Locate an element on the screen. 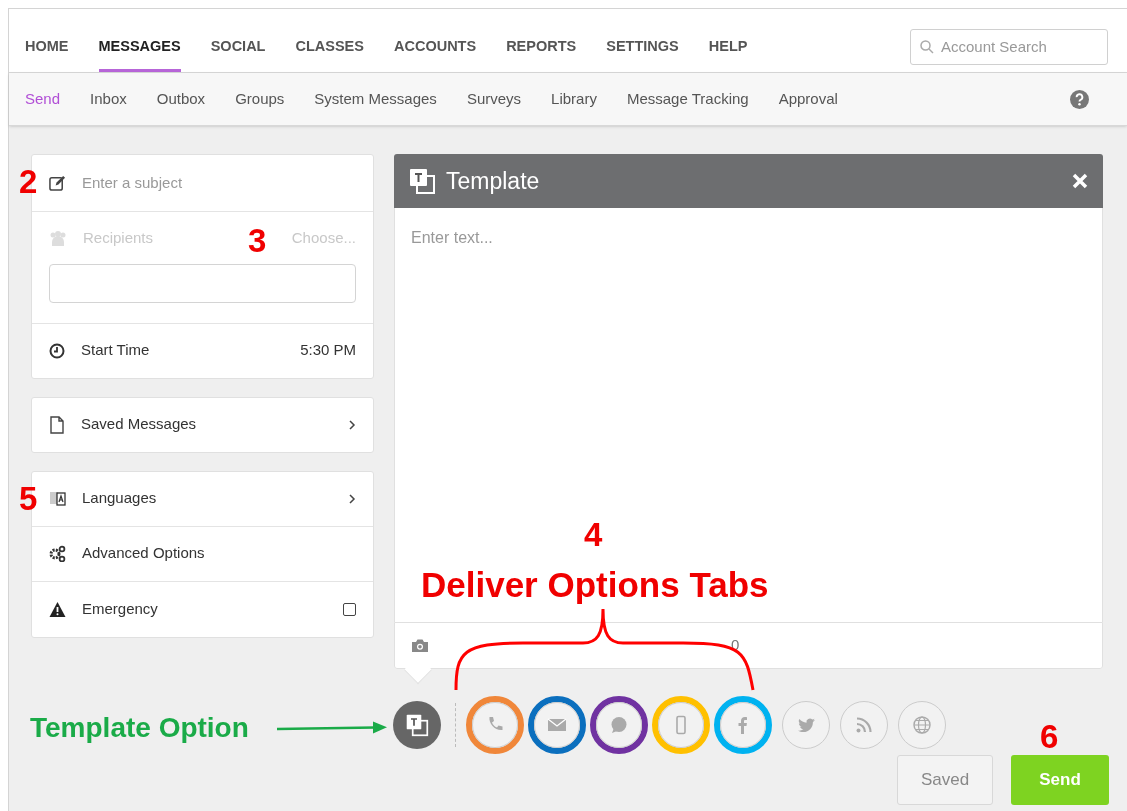 The width and height of the screenshot is (1127, 811). speech-bubble-icon is located at coordinates (619, 725).